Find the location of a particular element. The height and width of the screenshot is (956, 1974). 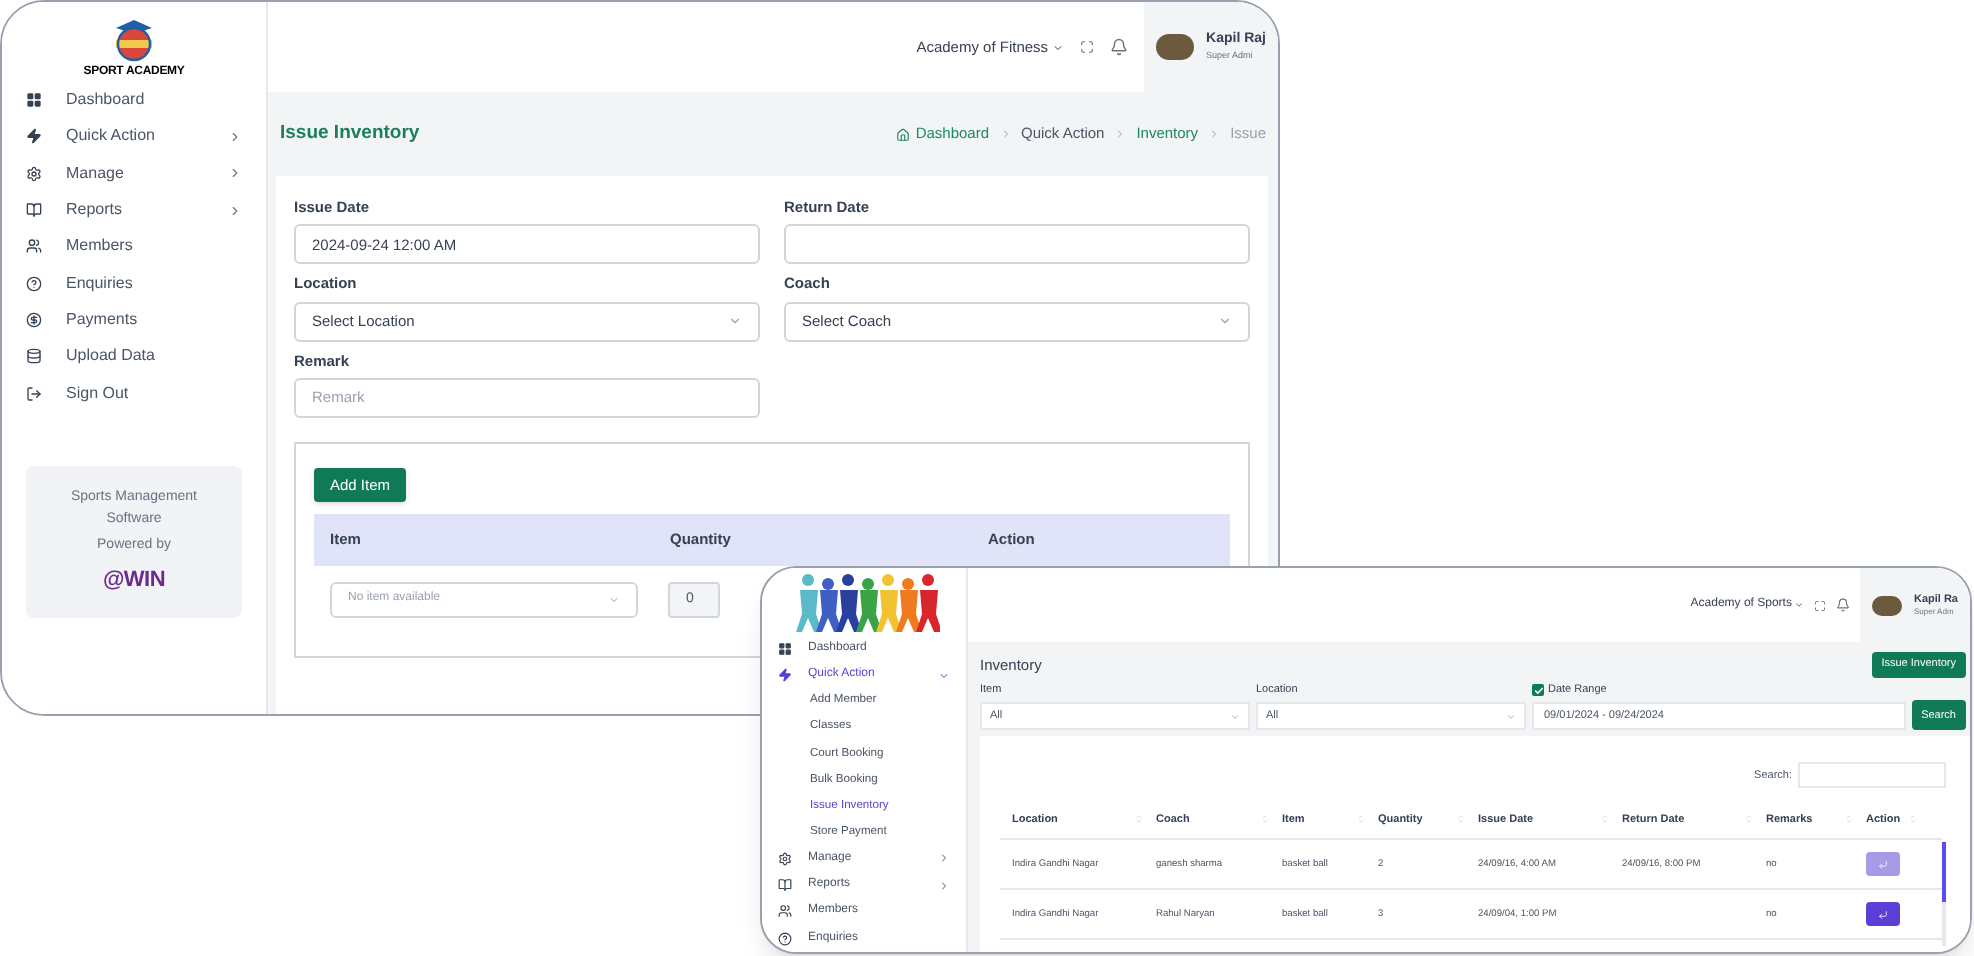

page-title: Issue Inventory is located at coordinates (350, 133).